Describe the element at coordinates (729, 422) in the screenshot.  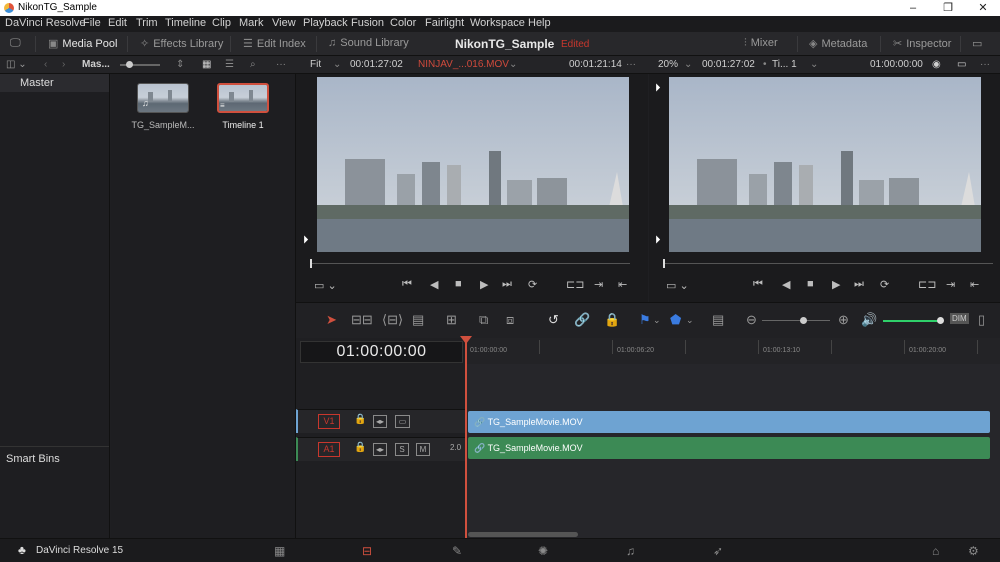
I see `video-clip: 🔗 TG_SampleMovie.MOV` at that location.